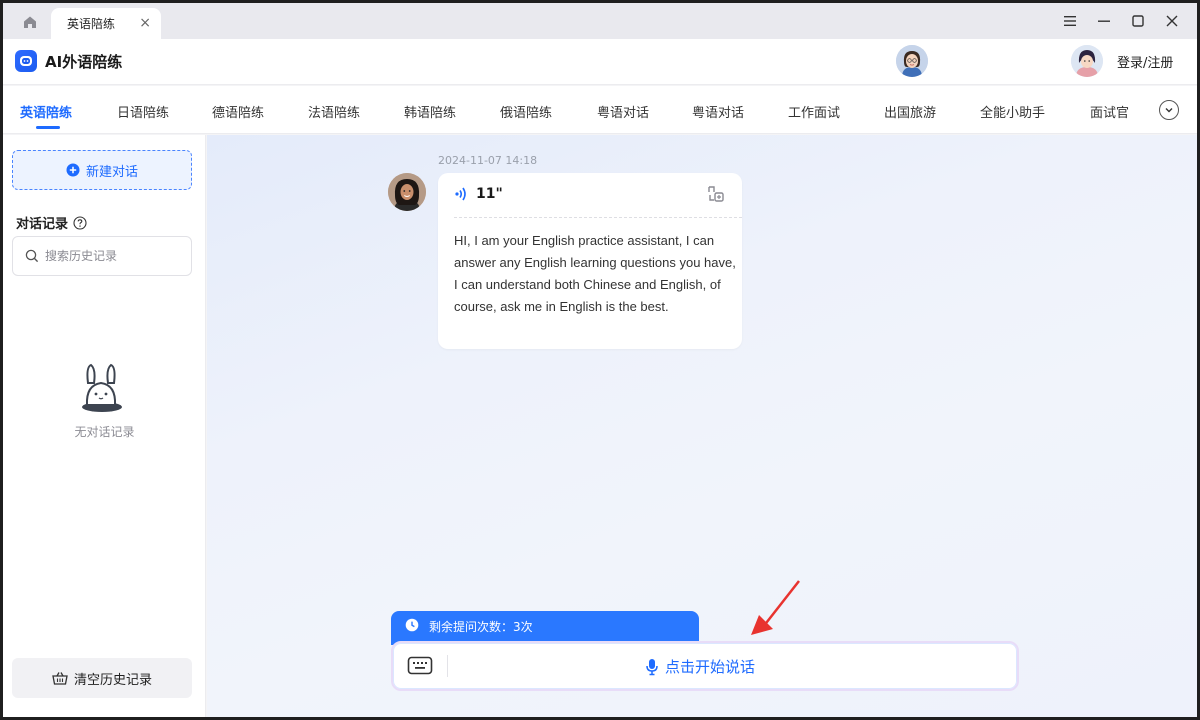 This screenshot has height=720, width=1200. I want to click on bubble-divider, so click(598, 217).